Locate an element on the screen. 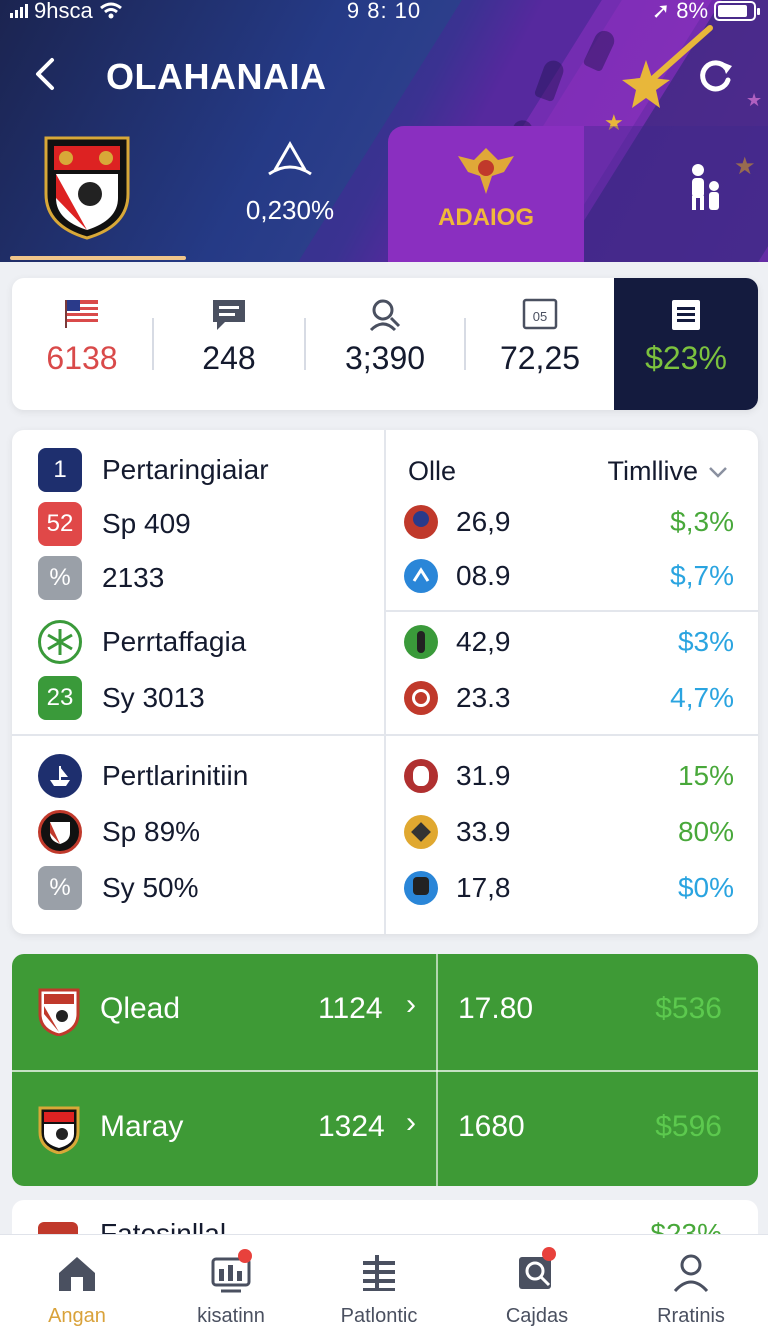 The width and height of the screenshot is (768, 1344). table-row: 17,8 $0% is located at coordinates (569, 888).